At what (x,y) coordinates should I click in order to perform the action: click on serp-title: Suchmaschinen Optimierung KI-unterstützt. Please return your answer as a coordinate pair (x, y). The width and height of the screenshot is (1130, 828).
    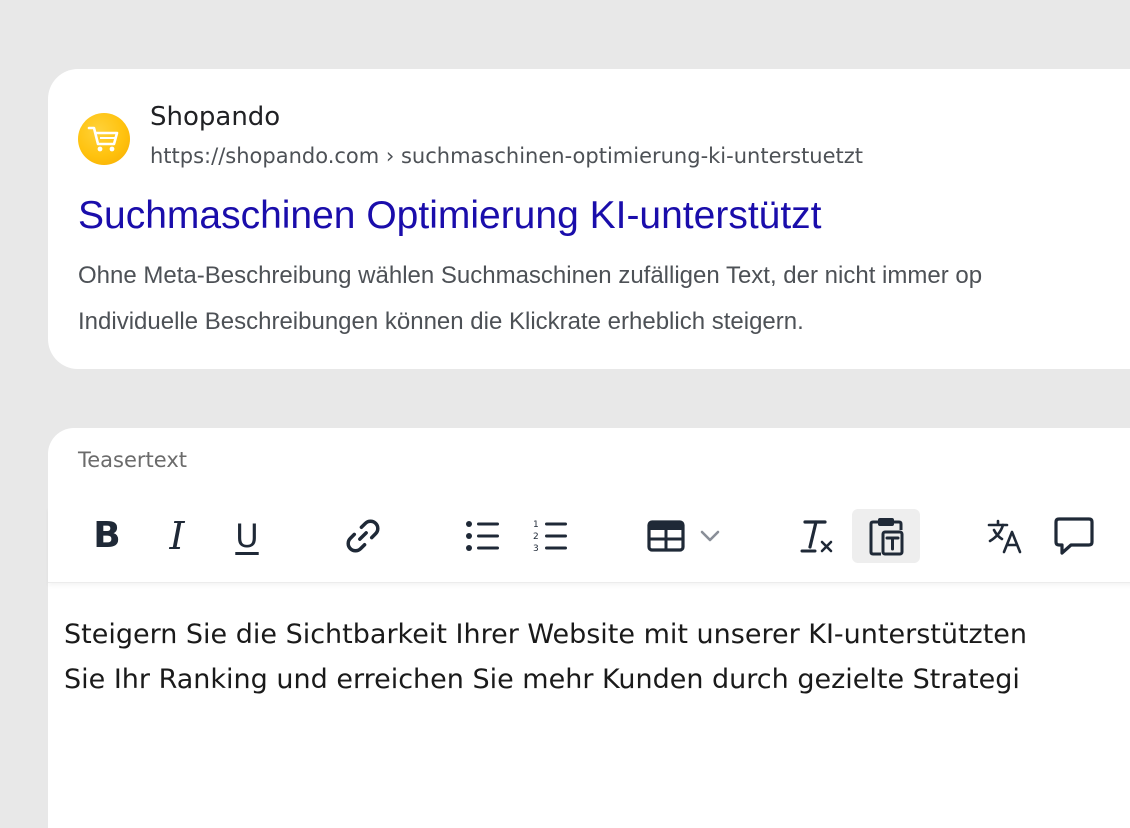
    Looking at the image, I should click on (450, 216).